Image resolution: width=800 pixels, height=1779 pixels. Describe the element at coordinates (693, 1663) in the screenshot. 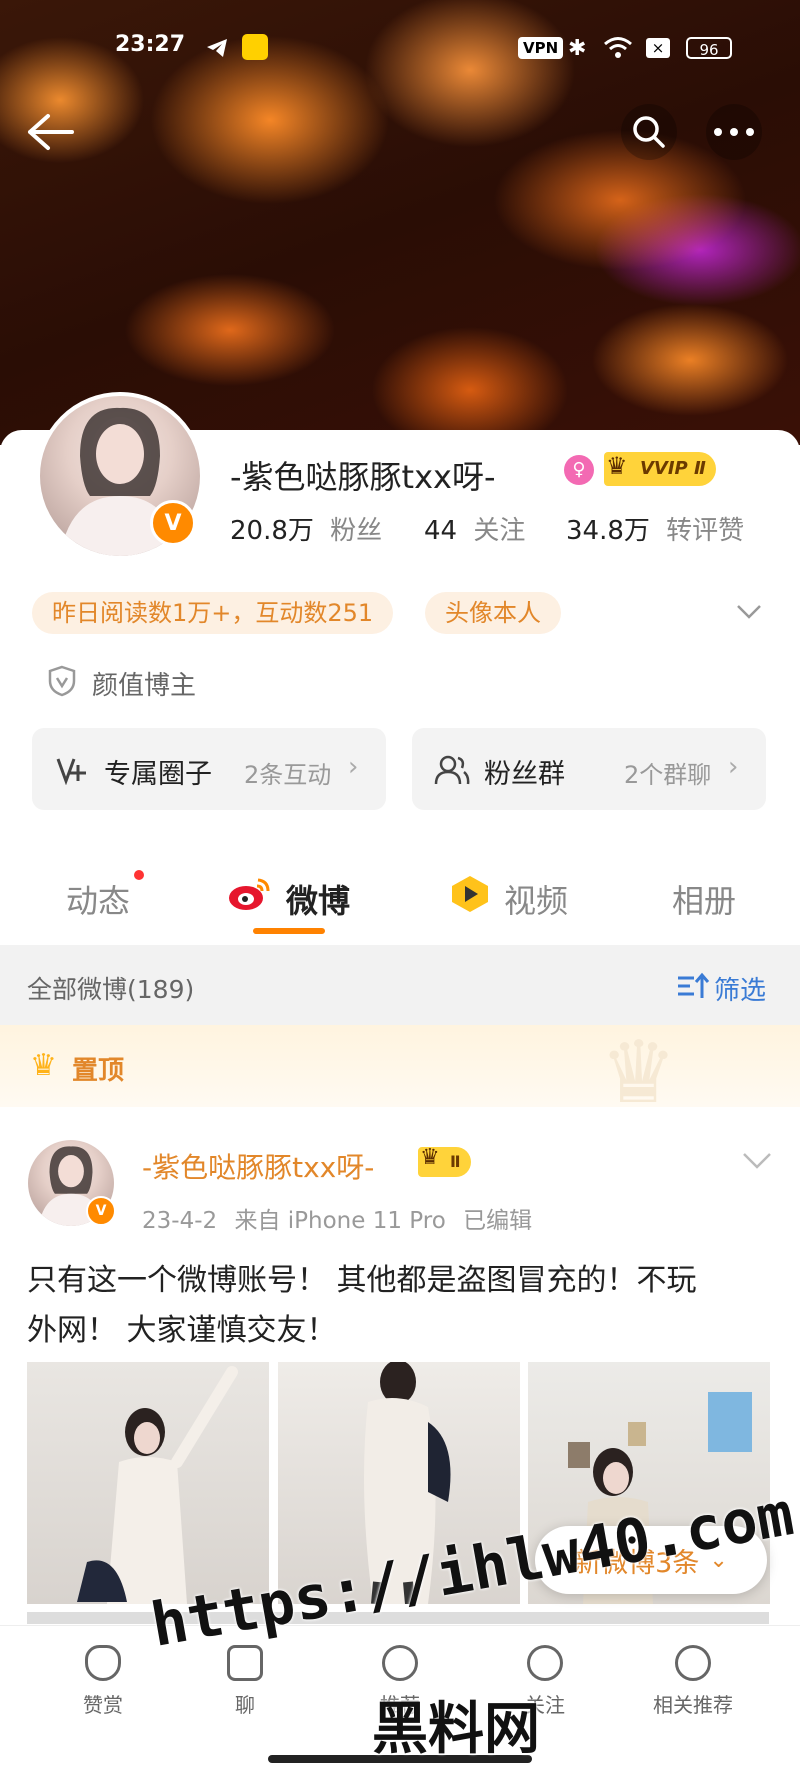

I see `related-icon` at that location.